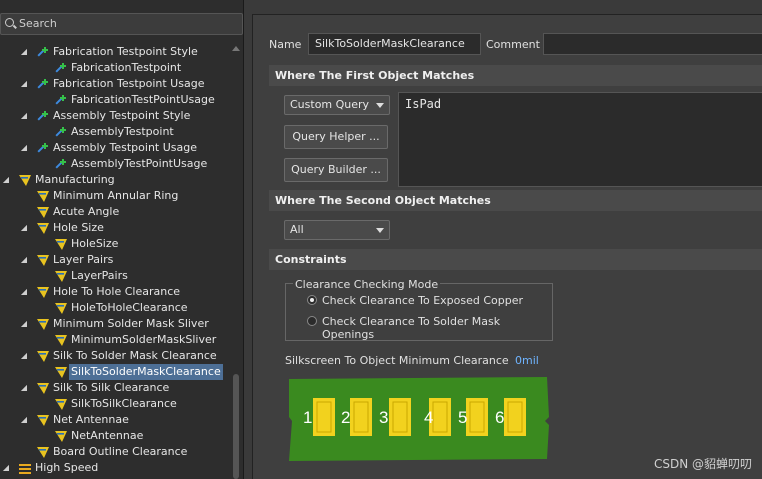 This screenshot has width=762, height=479. I want to click on tree-item: AssemblyTestpoint, so click(115, 132).